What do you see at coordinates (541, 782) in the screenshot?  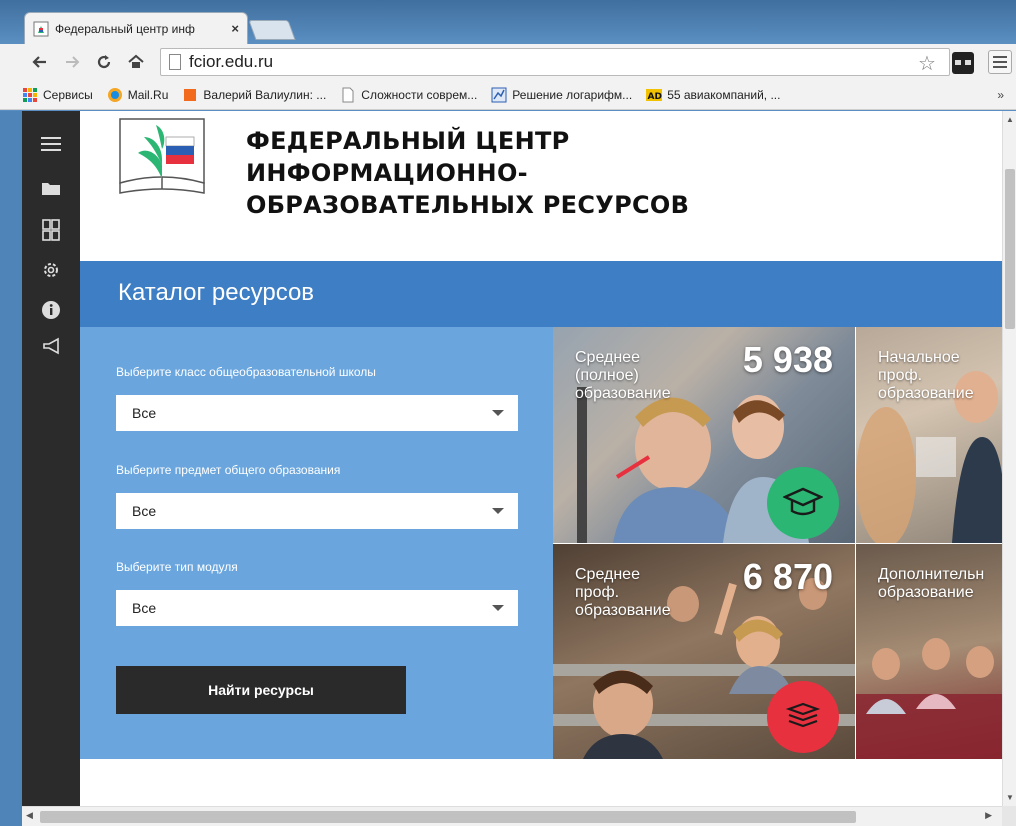 I see `page-content-area` at bounding box center [541, 782].